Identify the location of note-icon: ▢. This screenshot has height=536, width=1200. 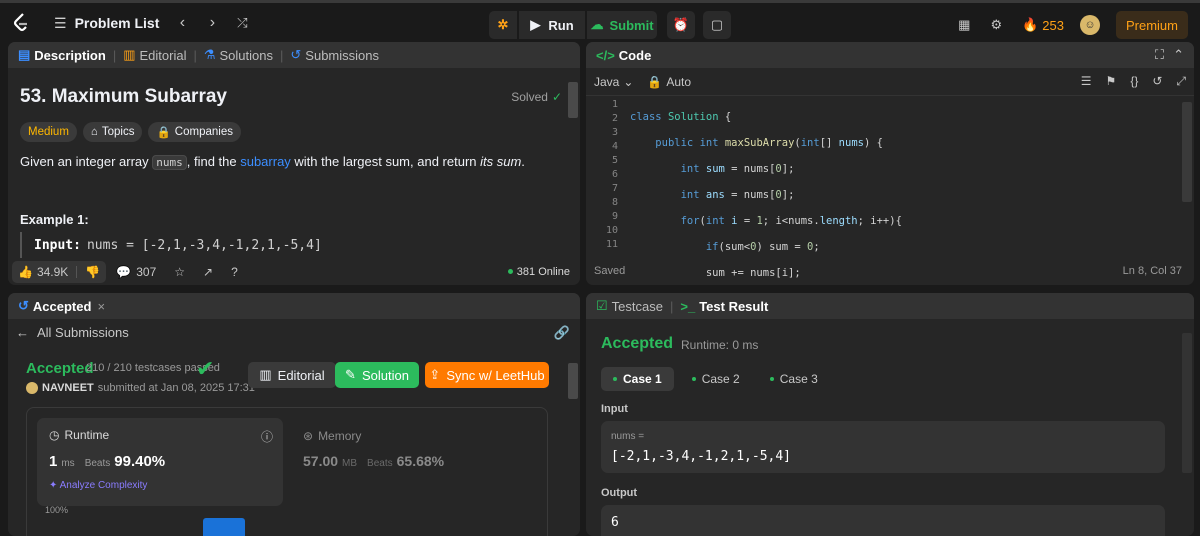
(717, 24).